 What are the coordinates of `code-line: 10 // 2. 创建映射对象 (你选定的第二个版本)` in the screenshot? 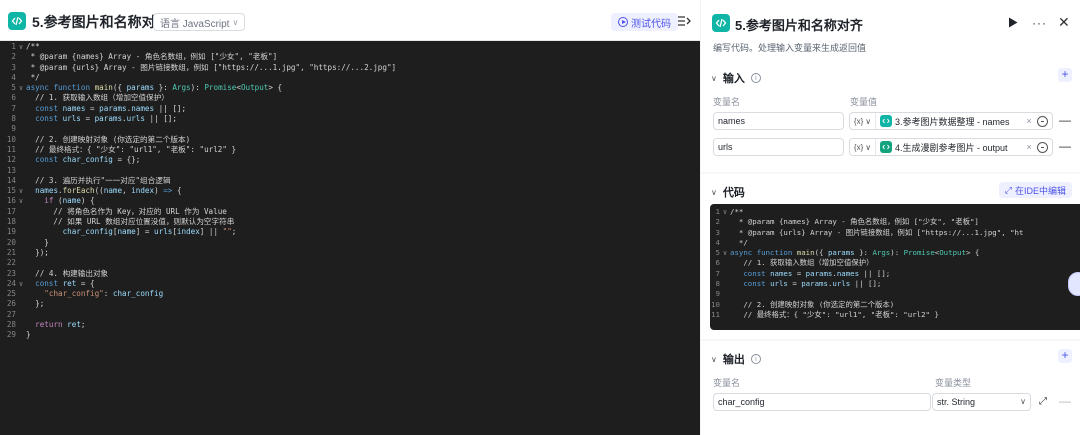 It's located at (895, 305).